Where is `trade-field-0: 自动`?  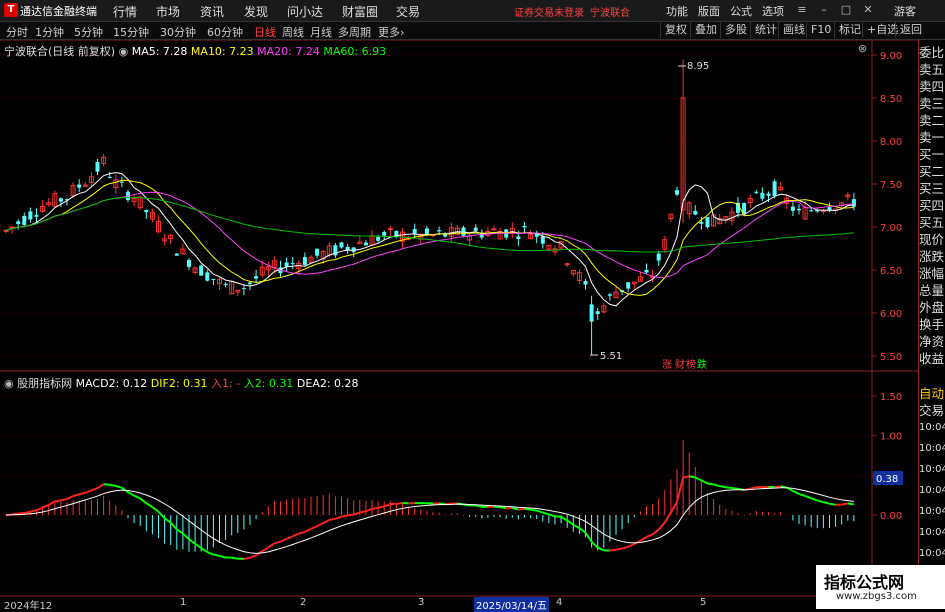
trade-field-0: 自动 is located at coordinates (932, 393).